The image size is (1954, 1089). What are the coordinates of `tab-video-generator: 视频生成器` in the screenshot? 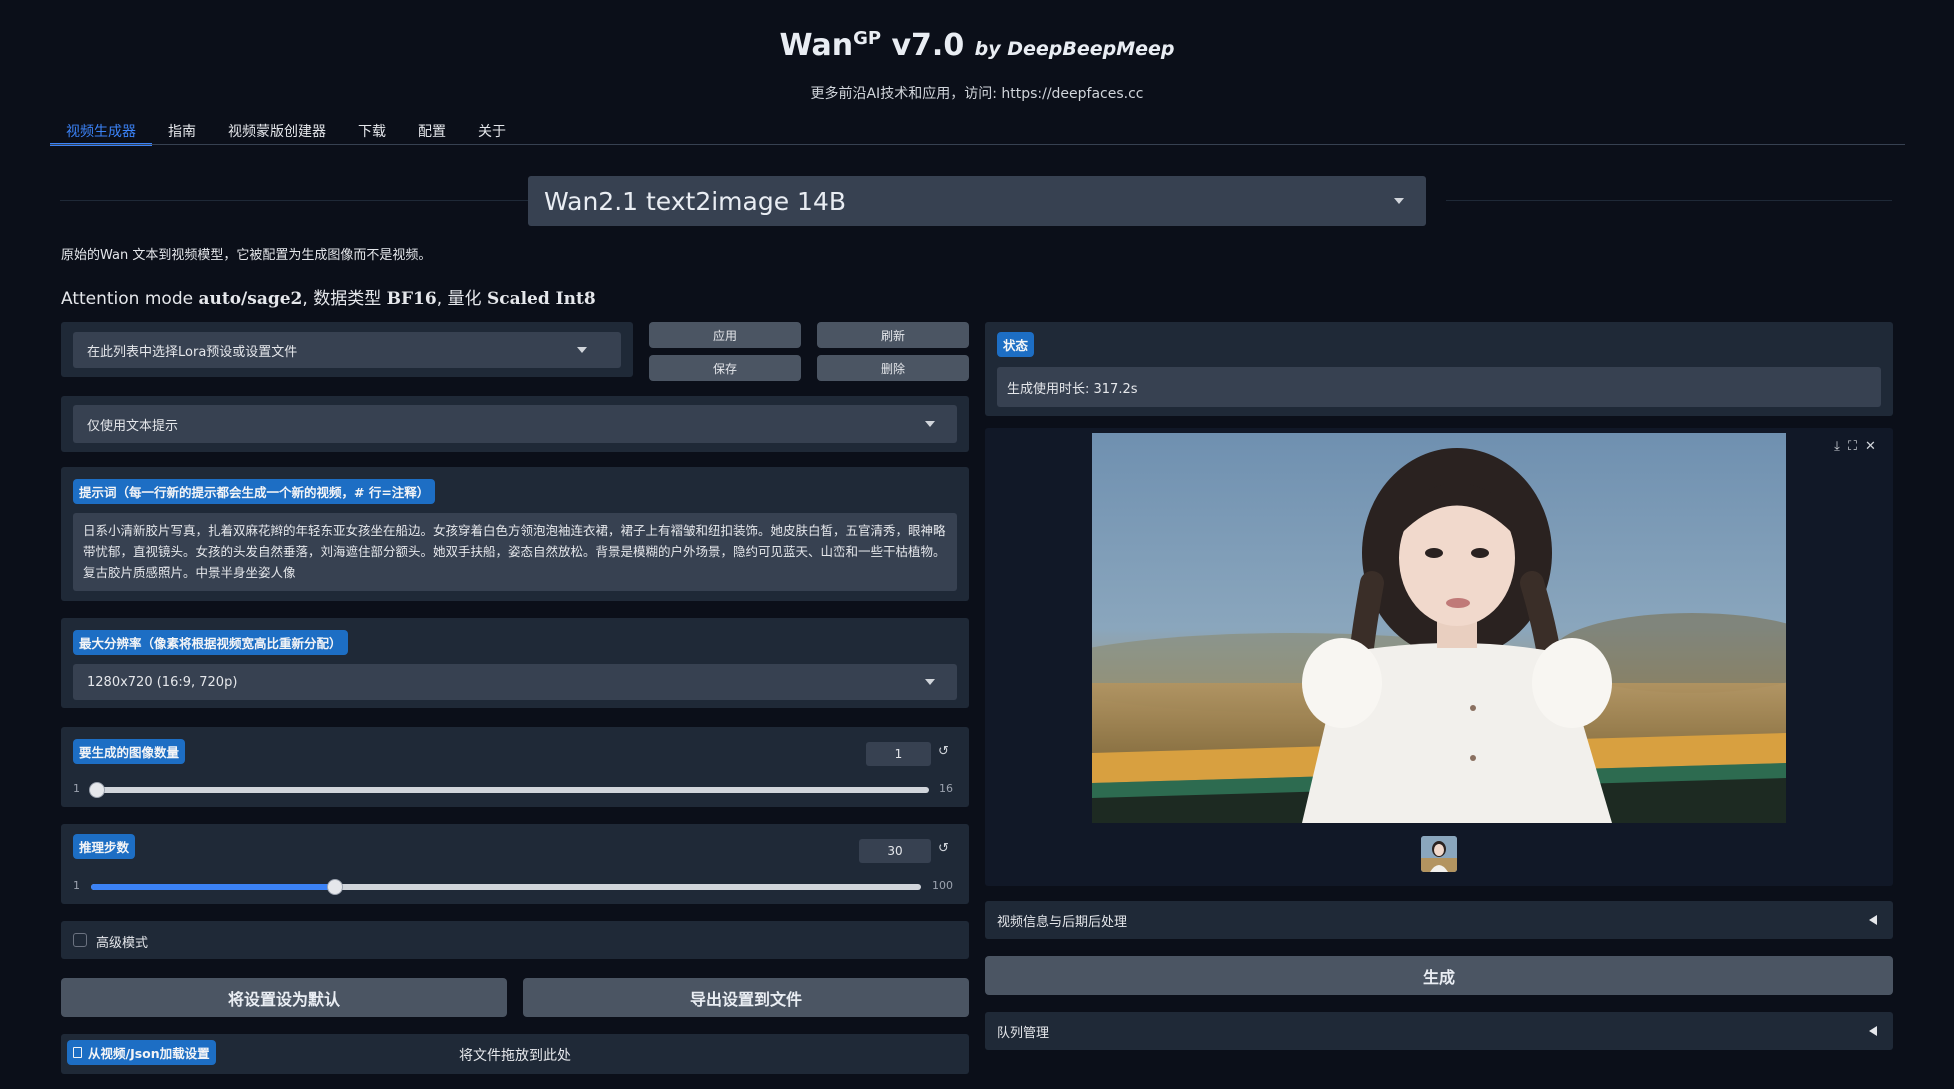 It's located at (101, 132).